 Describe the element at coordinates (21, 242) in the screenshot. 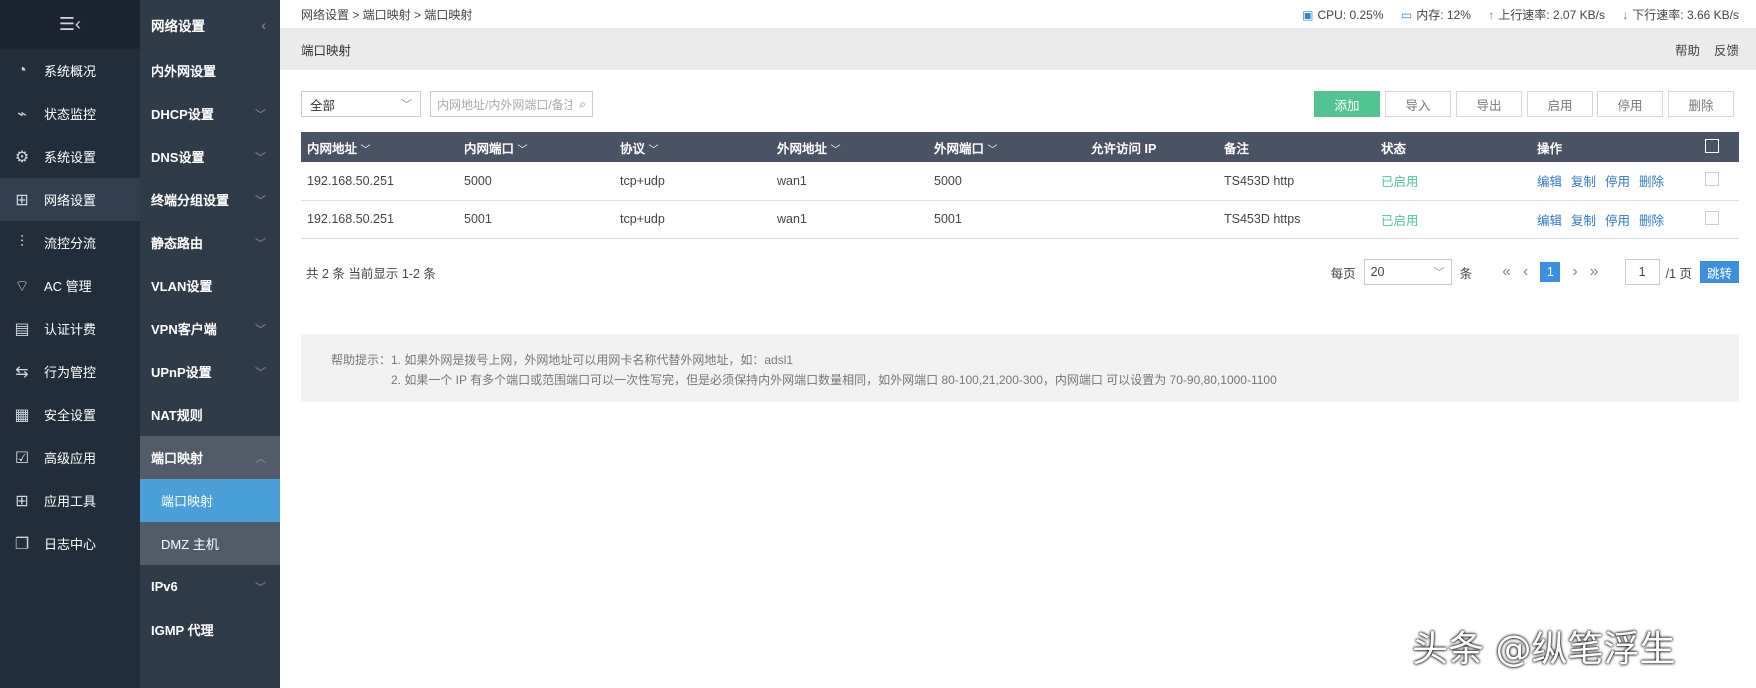

I see `sliders-icon: ⫶` at that location.